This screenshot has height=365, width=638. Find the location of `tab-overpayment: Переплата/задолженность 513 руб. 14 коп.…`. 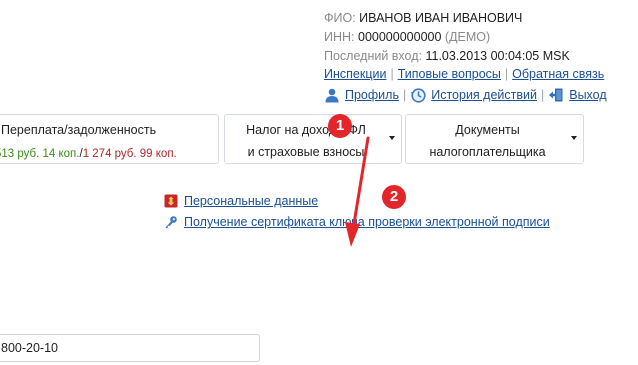

tab-overpayment: Переплата/задолженность 513 руб. 14 коп.… is located at coordinates (109, 139).